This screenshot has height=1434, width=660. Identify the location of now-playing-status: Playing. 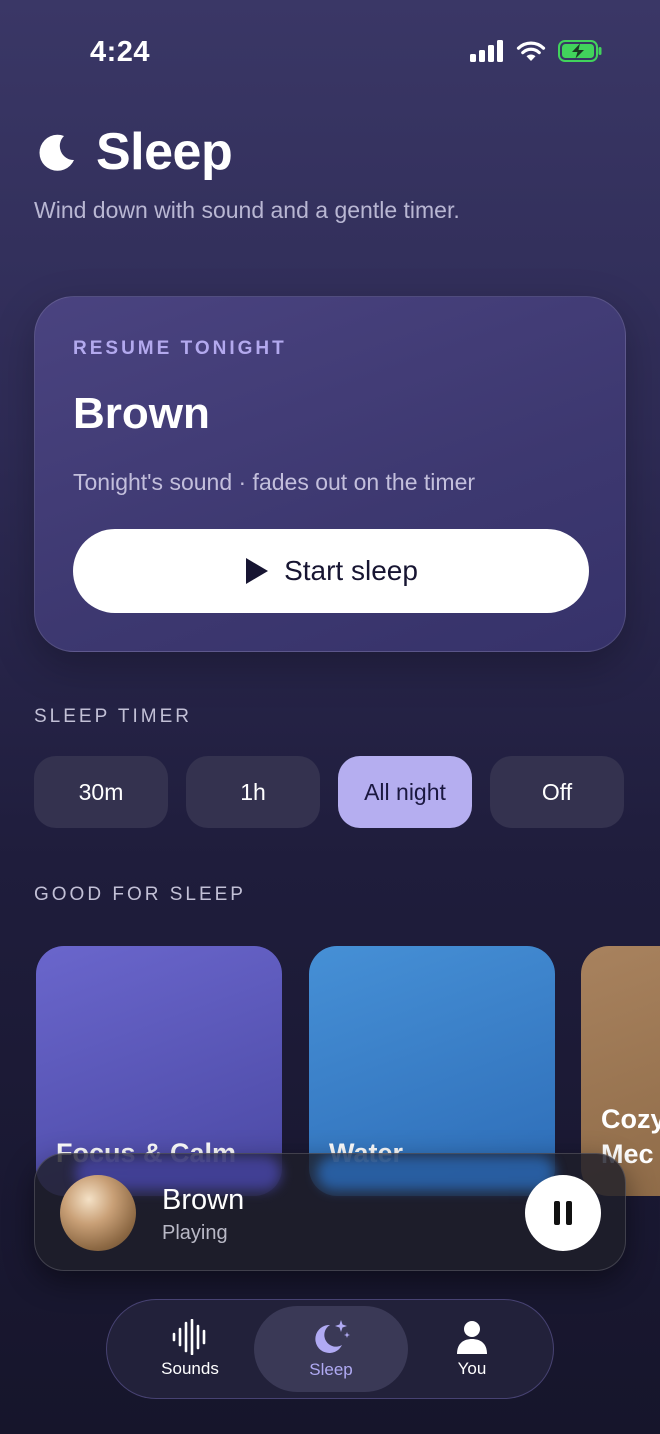
(195, 1233).